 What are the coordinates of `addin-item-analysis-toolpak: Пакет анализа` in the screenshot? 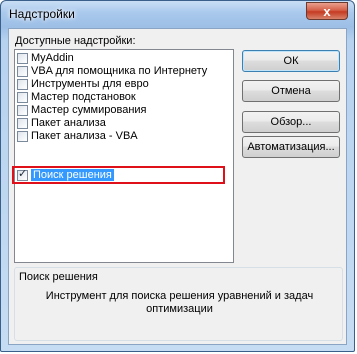 It's located at (121, 123).